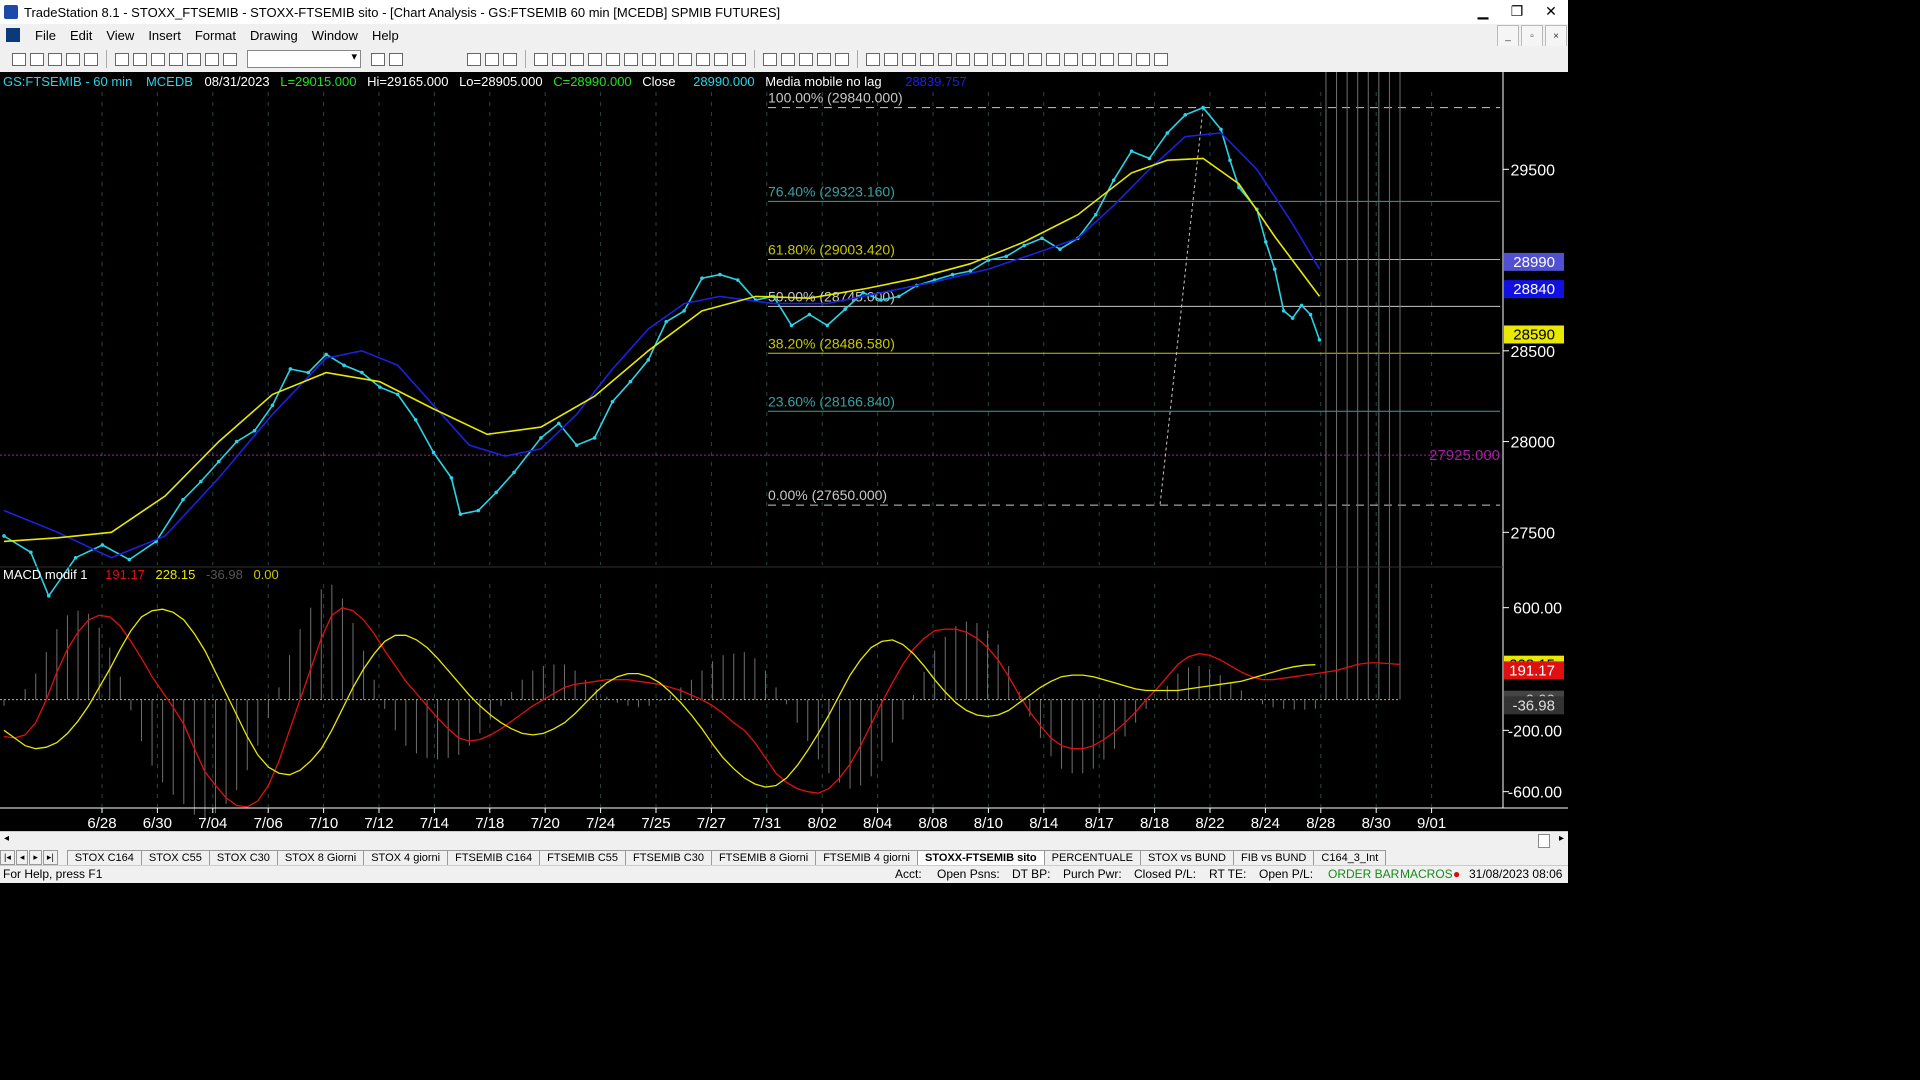 Image resolution: width=1920 pixels, height=1080 pixels. What do you see at coordinates (104, 857) in the screenshot?
I see `workspace-tab: STOX C164` at bounding box center [104, 857].